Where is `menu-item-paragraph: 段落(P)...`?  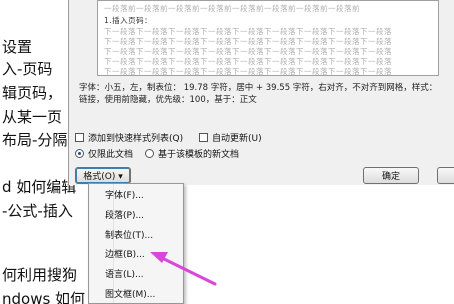 menu-item-paragraph: 段落(P)... is located at coordinates (124, 214).